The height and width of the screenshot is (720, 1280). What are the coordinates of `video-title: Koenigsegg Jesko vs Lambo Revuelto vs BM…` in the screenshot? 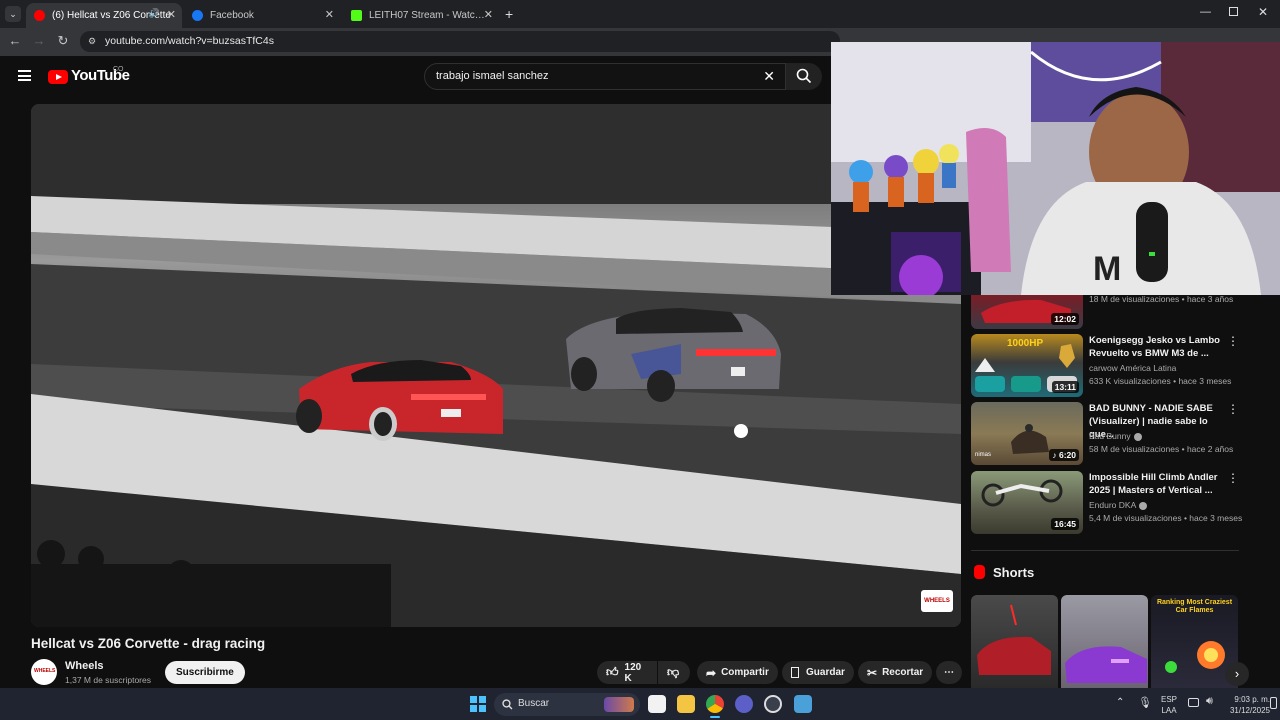 It's located at (1158, 347).